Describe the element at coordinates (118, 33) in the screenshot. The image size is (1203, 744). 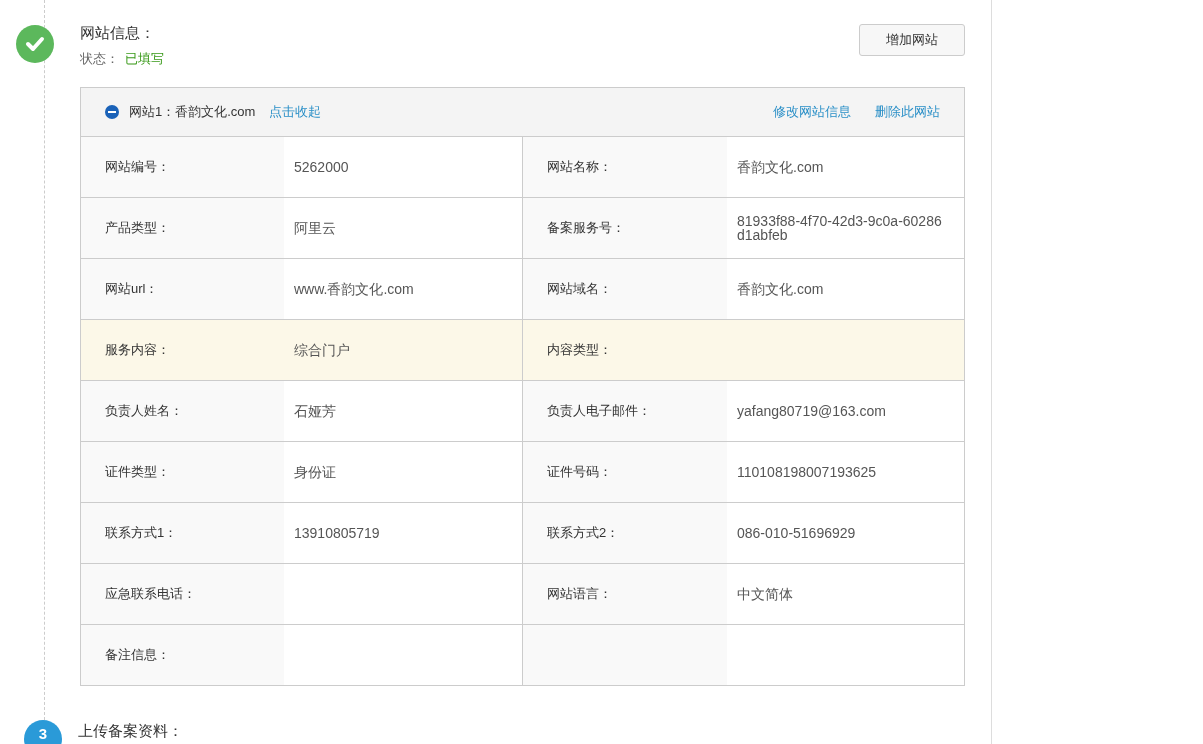
I see `step-title: 网站信息：` at that location.